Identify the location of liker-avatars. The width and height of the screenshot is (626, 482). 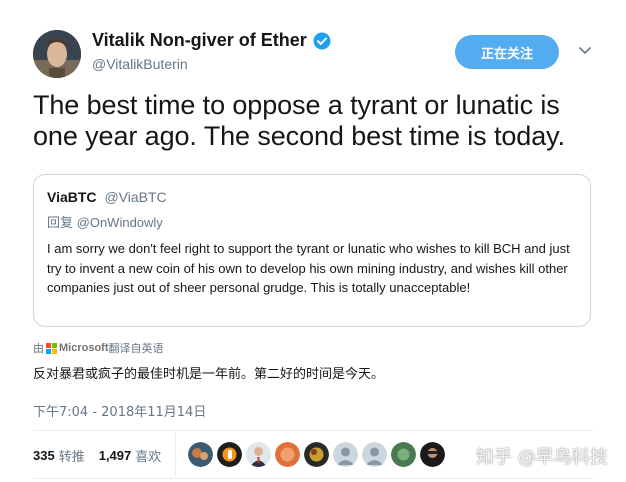
(318, 454).